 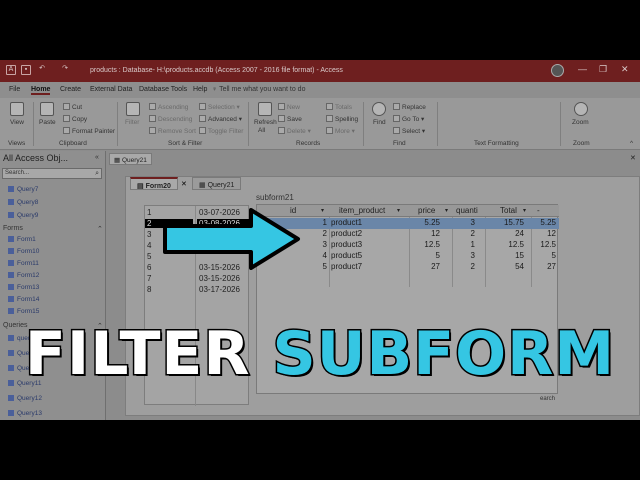 I want to click on zoom-icon, so click(x=581, y=109).